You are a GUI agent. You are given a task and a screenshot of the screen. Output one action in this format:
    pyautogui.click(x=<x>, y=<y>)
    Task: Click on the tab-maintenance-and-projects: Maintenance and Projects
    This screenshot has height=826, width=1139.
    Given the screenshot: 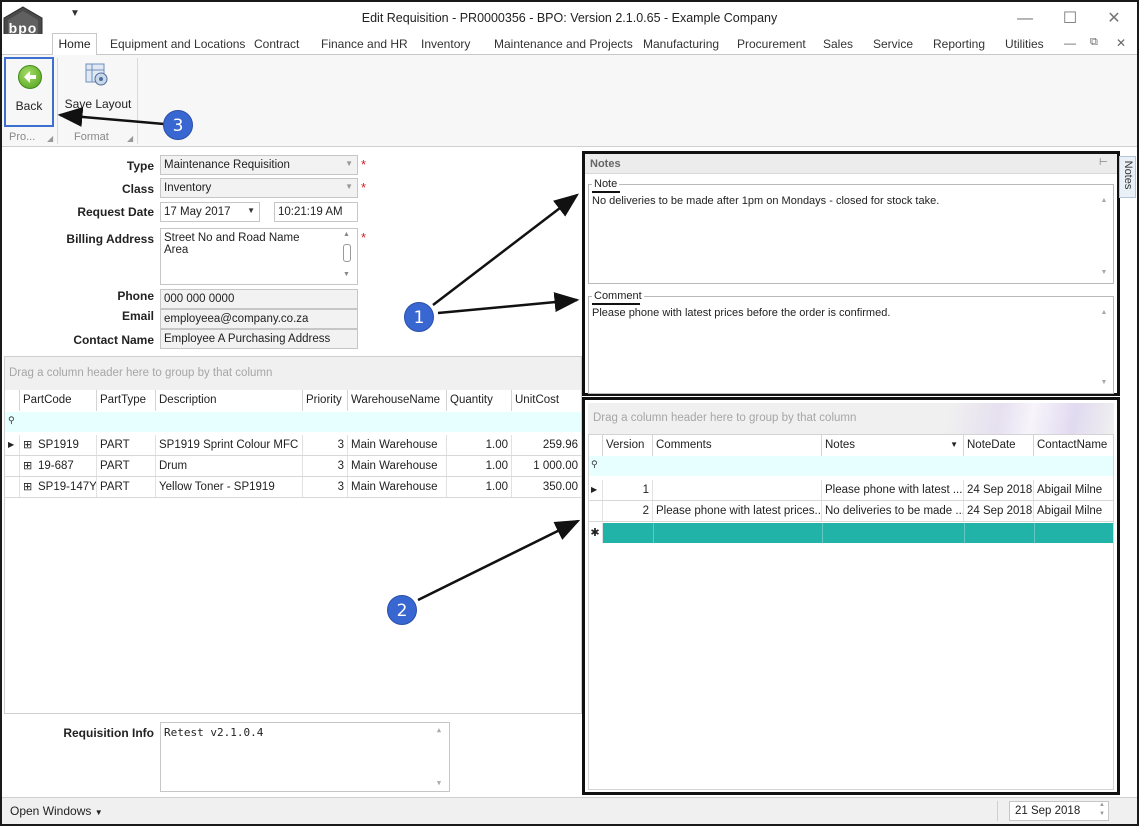 What is the action you would take?
    pyautogui.click(x=563, y=44)
    